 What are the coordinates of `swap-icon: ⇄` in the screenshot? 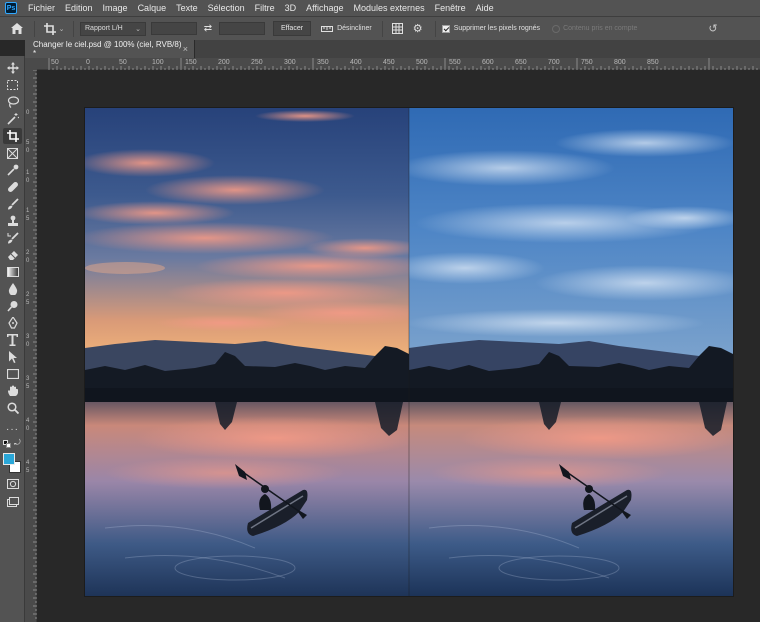 It's located at (208, 28).